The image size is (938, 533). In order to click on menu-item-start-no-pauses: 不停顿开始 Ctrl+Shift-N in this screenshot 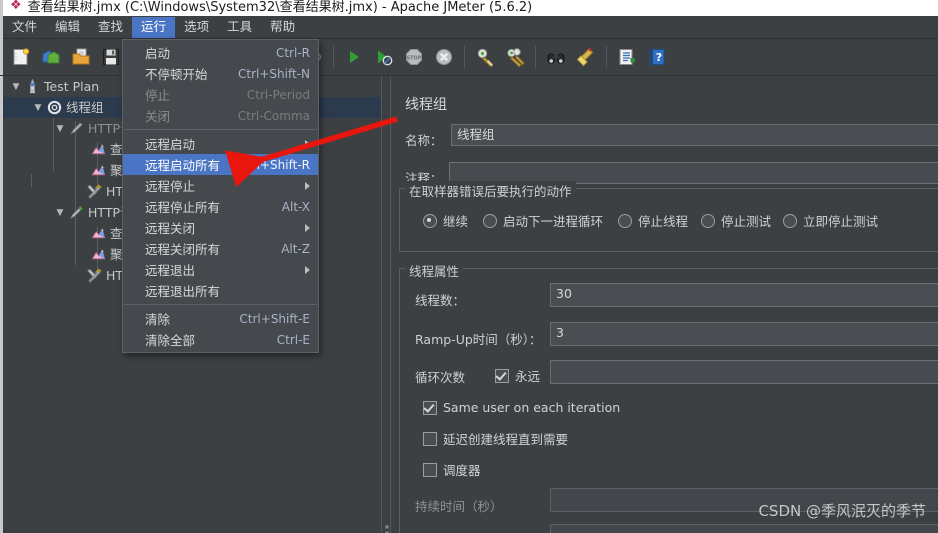, I will do `click(220, 73)`.